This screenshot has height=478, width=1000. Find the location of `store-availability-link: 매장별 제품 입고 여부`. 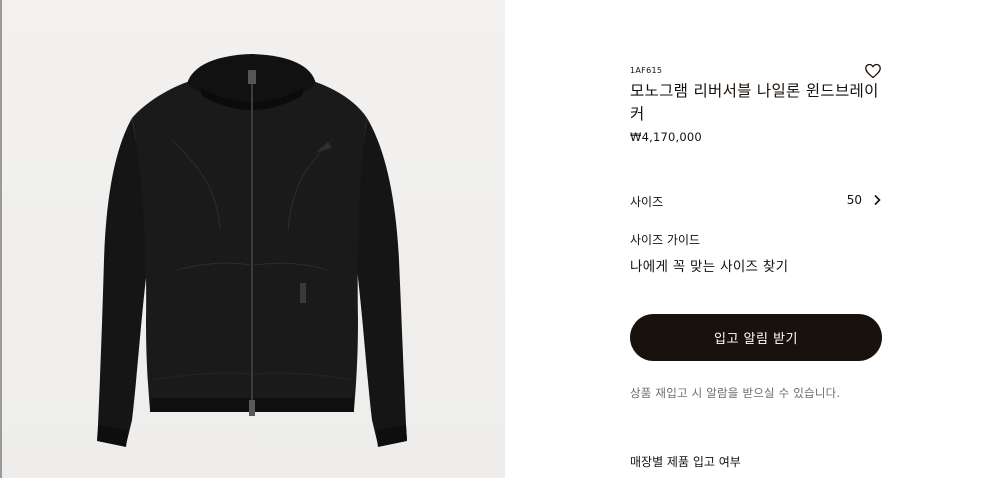

store-availability-link: 매장별 제품 입고 여부 is located at coordinates (685, 461).